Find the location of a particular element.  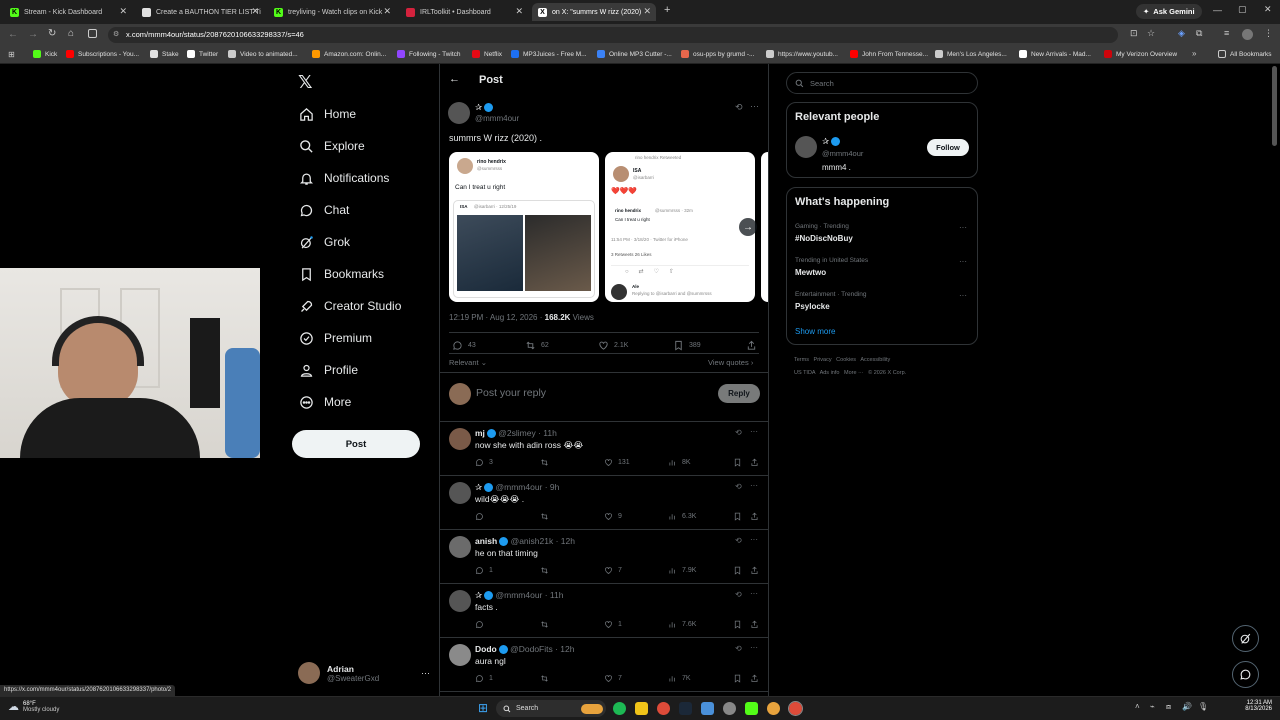

back-icon: ← is located at coordinates (13, 34).